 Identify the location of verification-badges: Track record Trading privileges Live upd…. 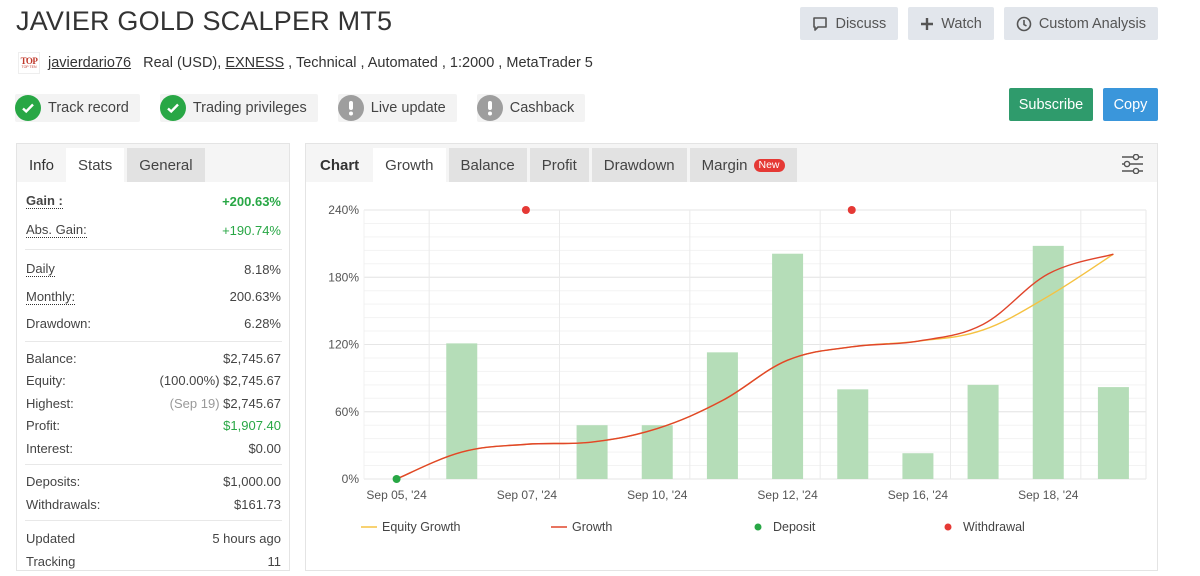
(300, 108).